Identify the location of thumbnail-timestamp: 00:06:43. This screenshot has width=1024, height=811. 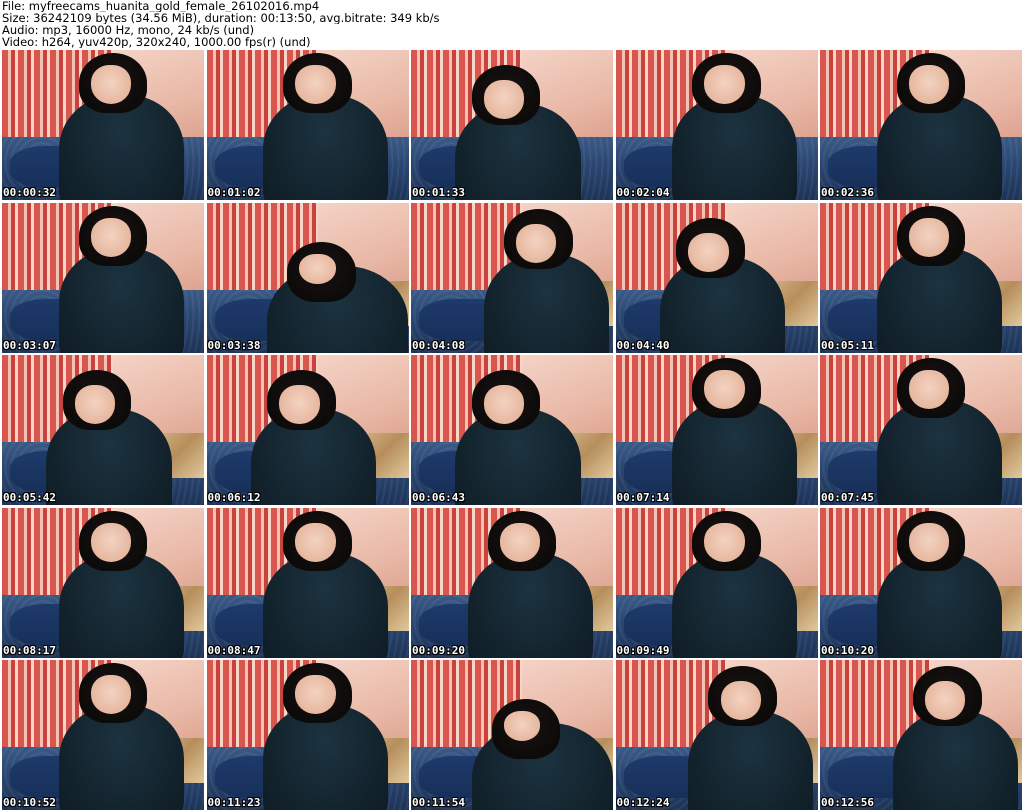
(438, 497).